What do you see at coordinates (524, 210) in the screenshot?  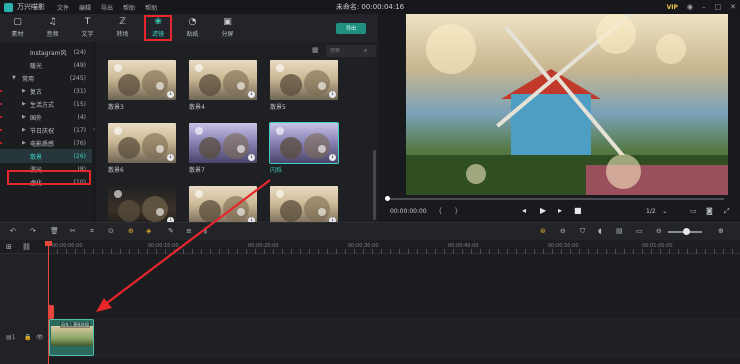 I see `prev-frame-icon: ◂` at bounding box center [524, 210].